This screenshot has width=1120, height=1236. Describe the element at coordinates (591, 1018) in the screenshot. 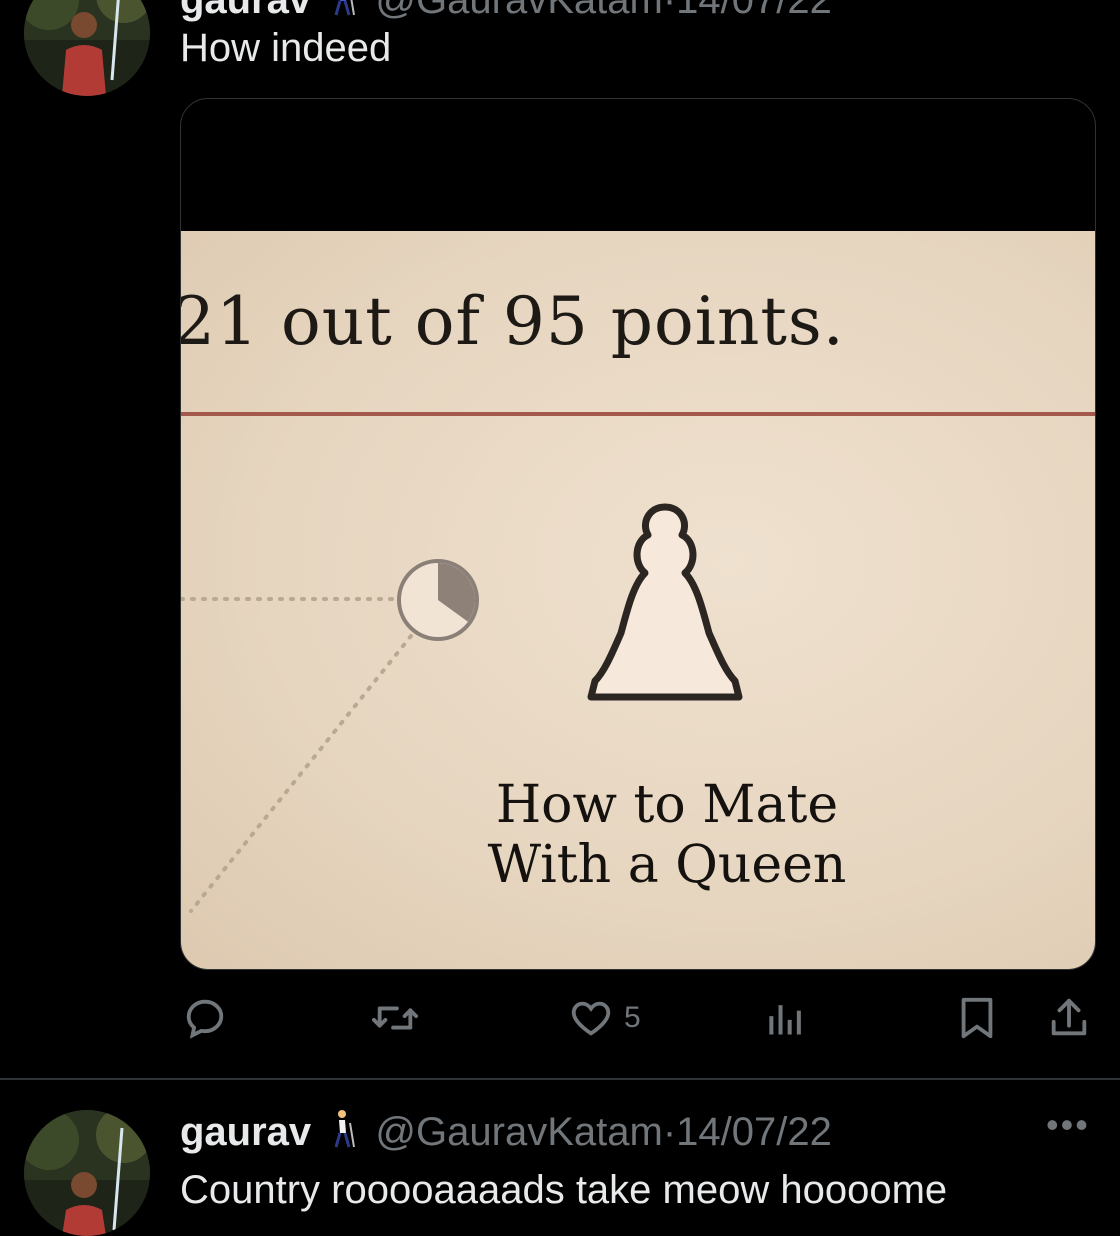

I see `heart-icon` at that location.